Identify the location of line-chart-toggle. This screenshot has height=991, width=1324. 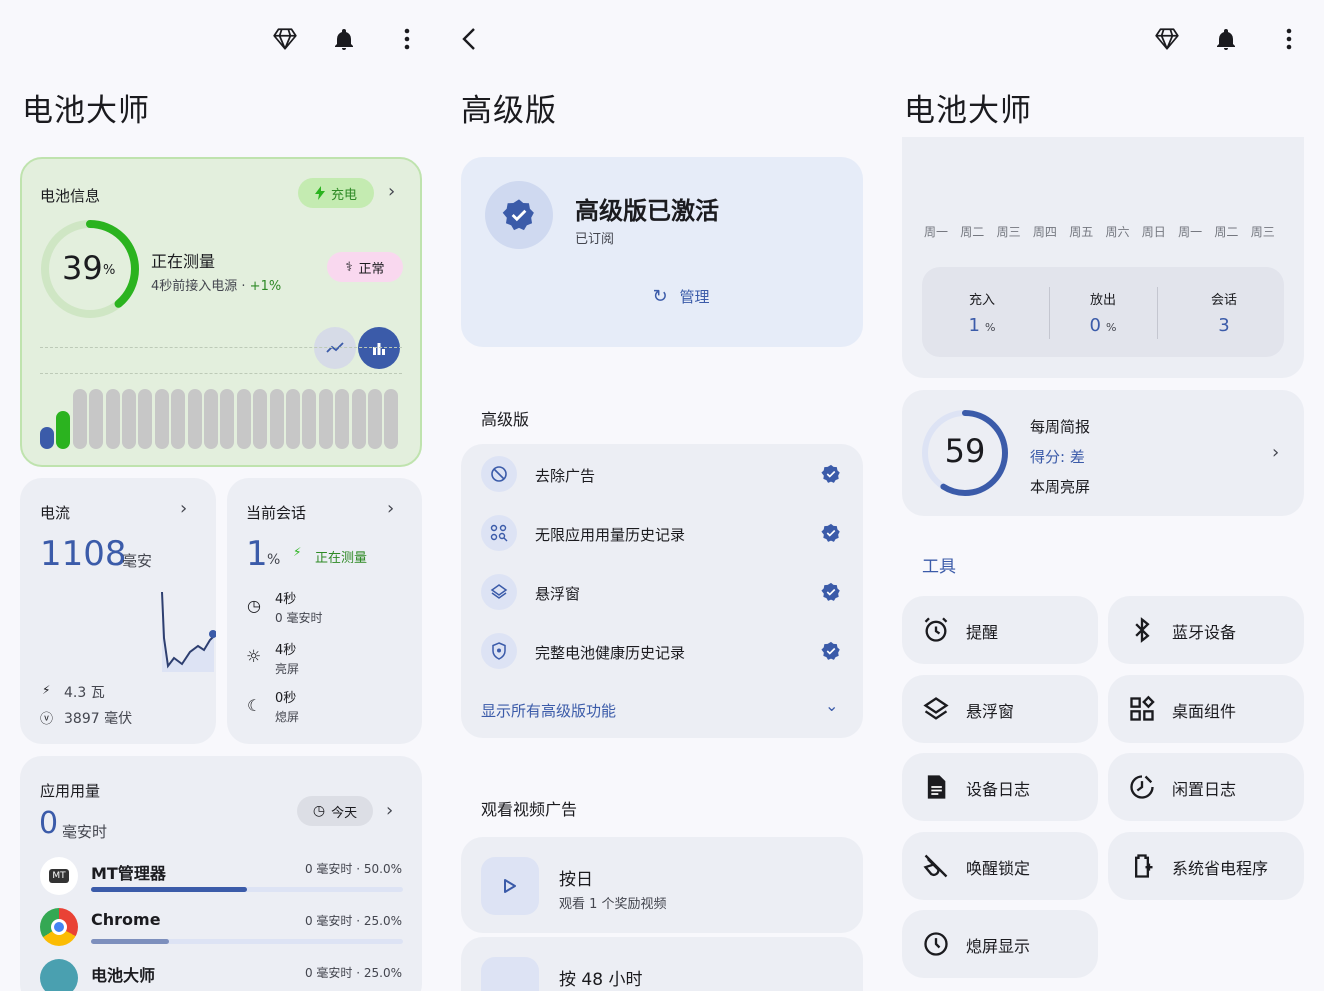
(335, 348).